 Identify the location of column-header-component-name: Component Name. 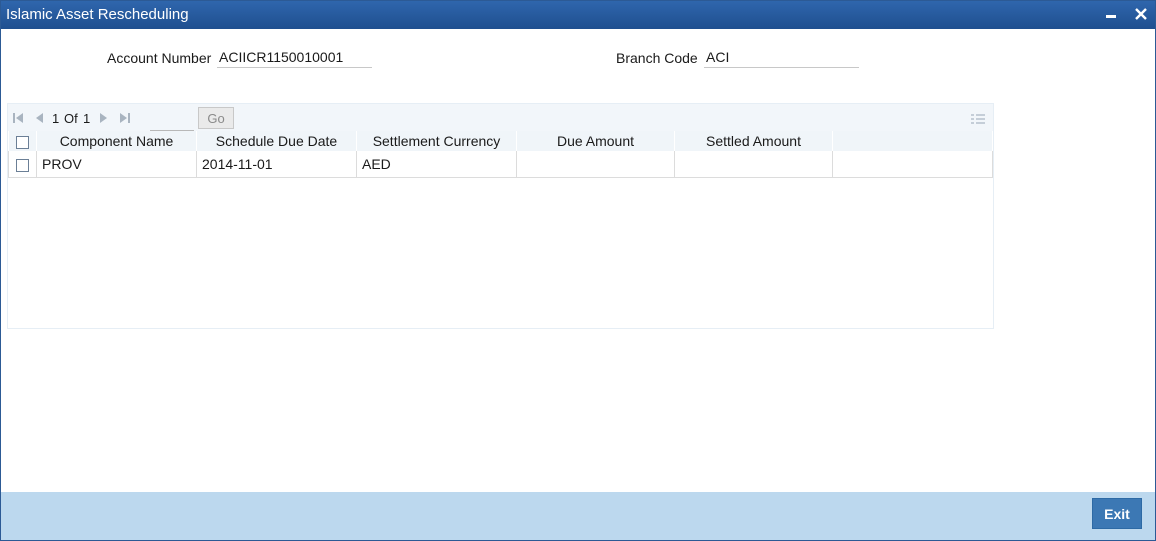
(116, 141).